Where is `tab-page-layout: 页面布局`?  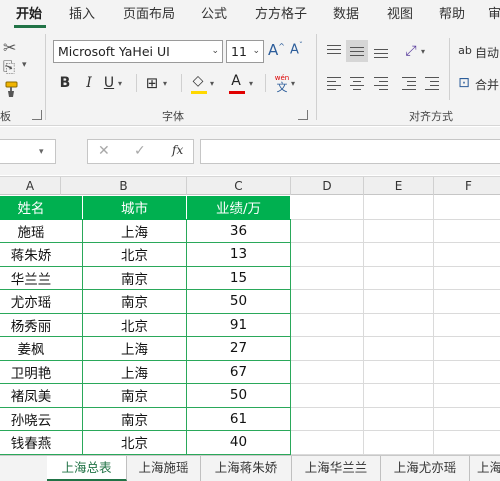 tab-page-layout: 页面布局 is located at coordinates (149, 15).